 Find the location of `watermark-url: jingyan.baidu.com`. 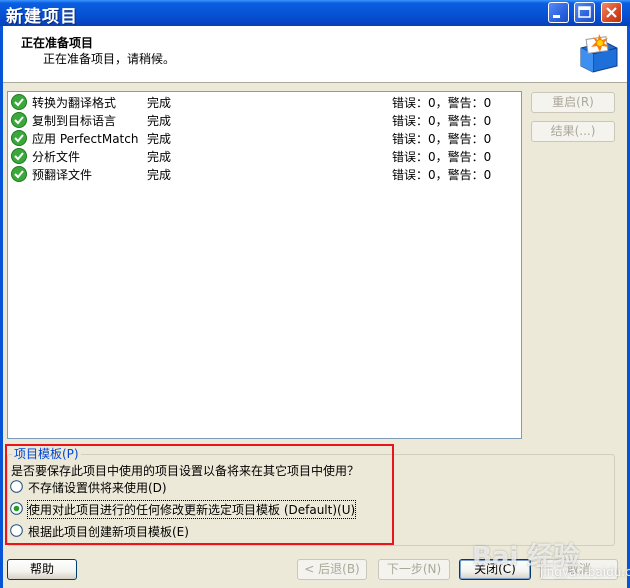

watermark-url: jingyan.baidu.com is located at coordinates (585, 572).